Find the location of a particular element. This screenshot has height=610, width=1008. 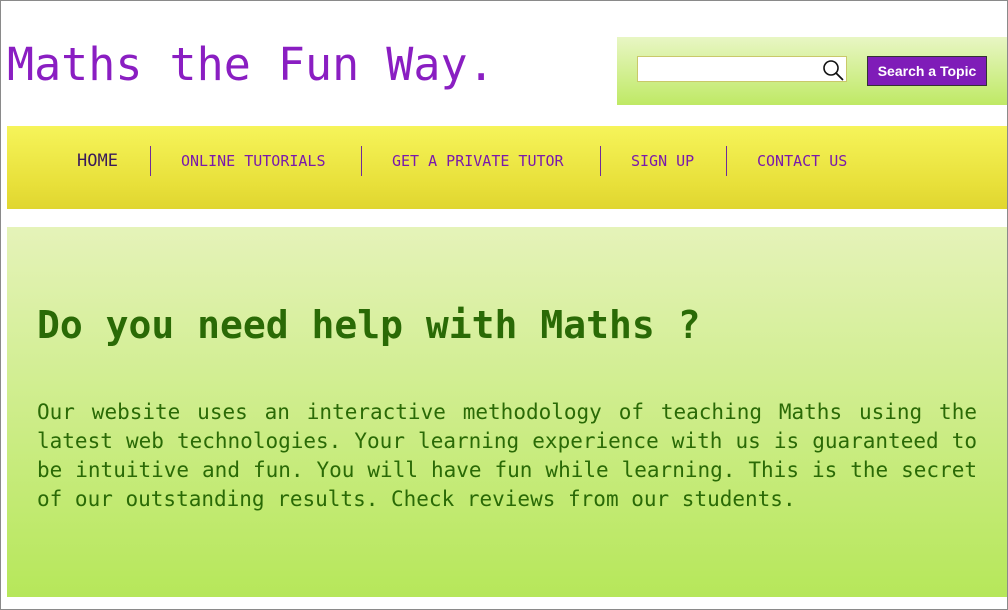

nav-item-home: HOME is located at coordinates (97, 161).